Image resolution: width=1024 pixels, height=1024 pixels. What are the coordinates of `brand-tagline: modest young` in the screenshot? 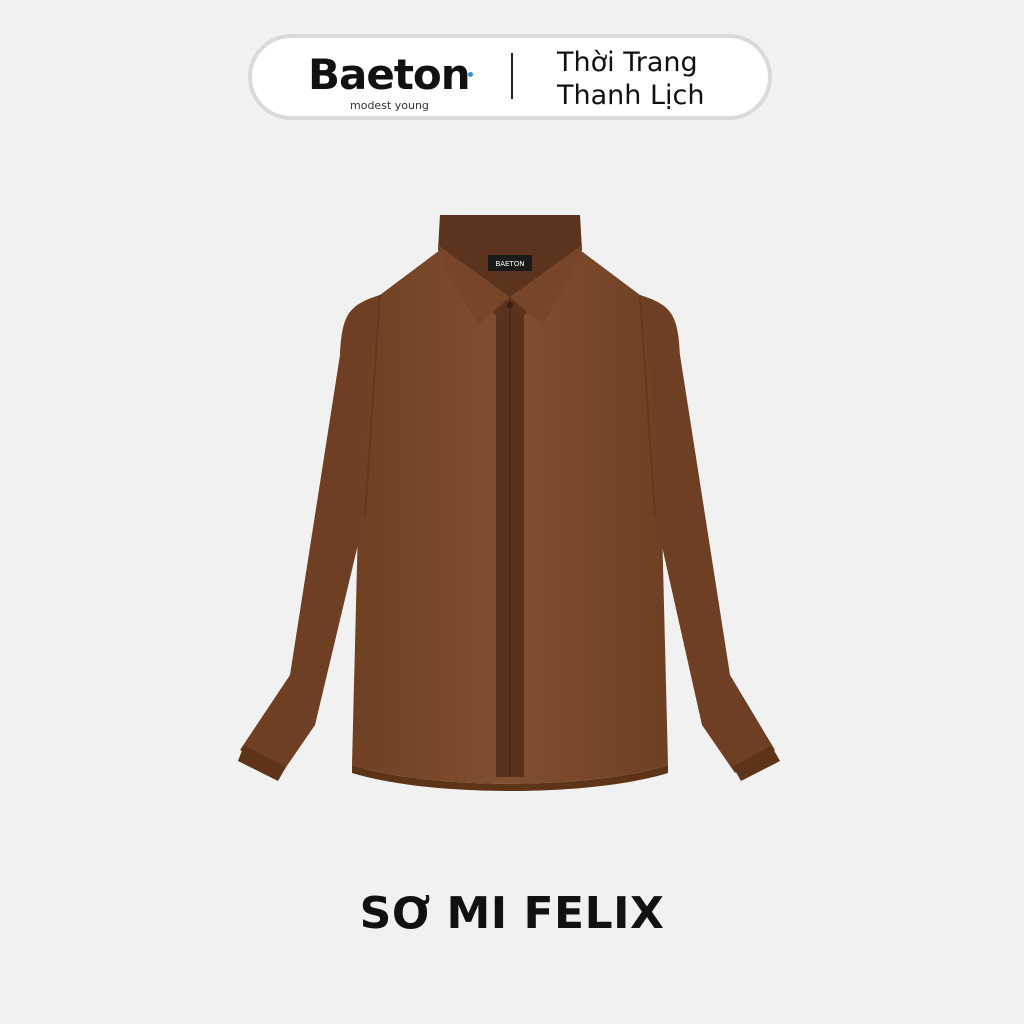 It's located at (389, 105).